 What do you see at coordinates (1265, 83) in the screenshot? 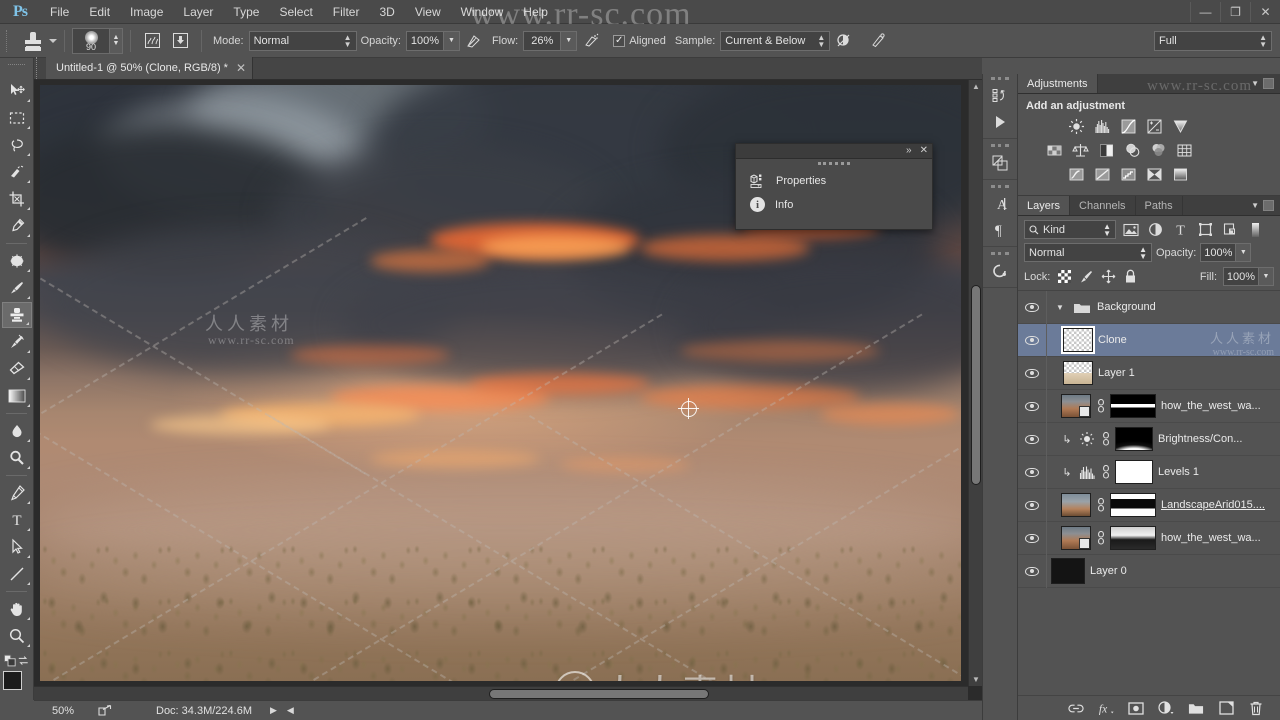
I see `adjustments-panel-menu: ▼` at bounding box center [1265, 83].